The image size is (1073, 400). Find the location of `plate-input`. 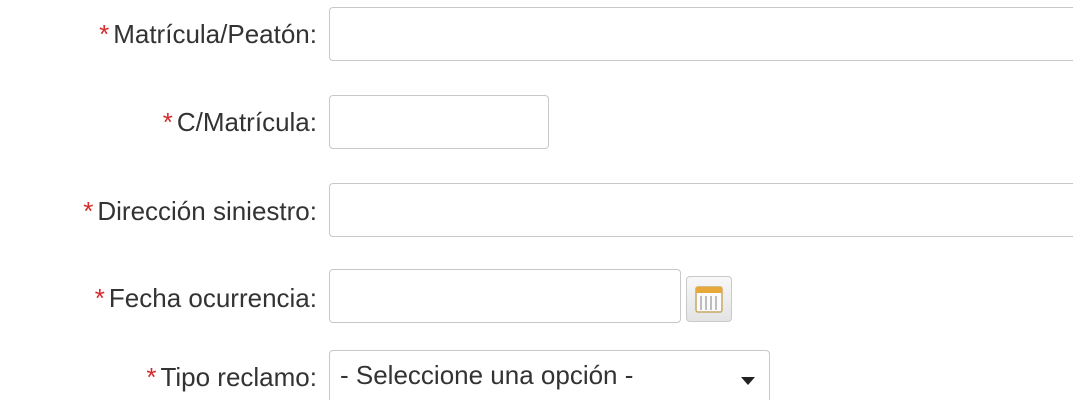

plate-input is located at coordinates (701, 34).